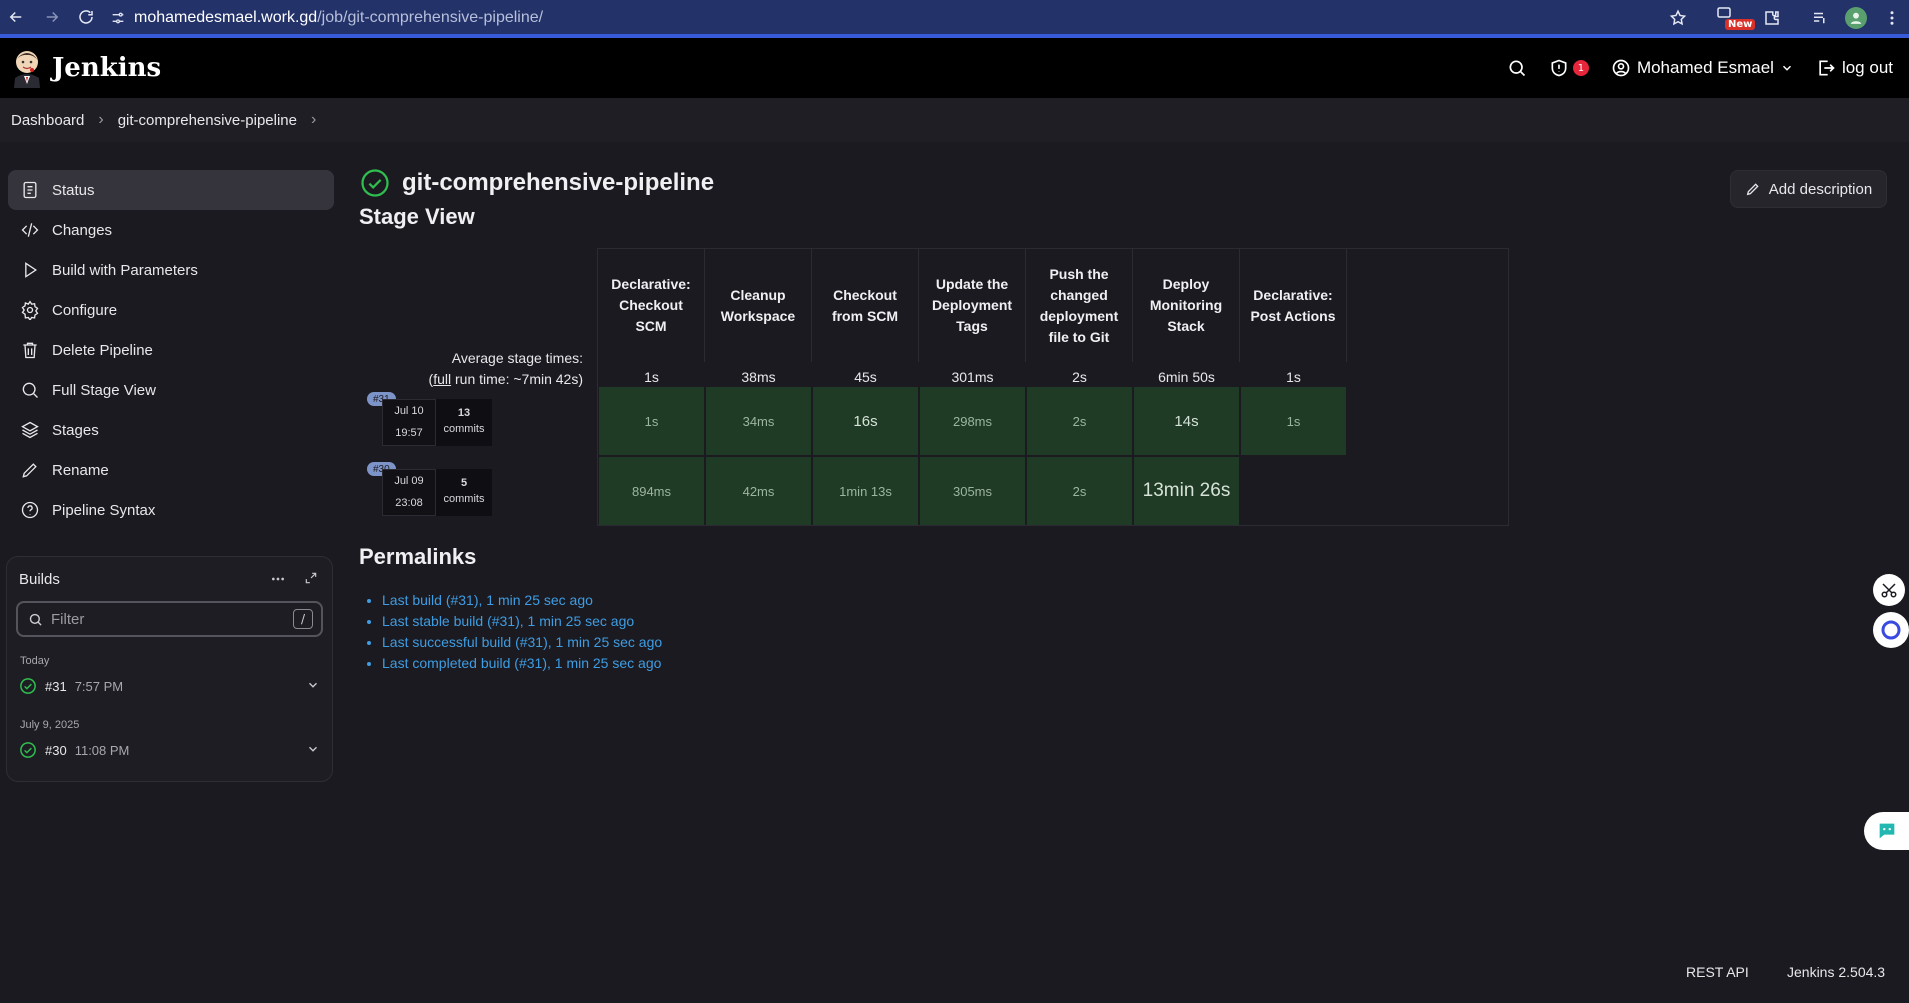  Describe the element at coordinates (1889, 590) in the screenshot. I see `scissors-float-button` at that location.